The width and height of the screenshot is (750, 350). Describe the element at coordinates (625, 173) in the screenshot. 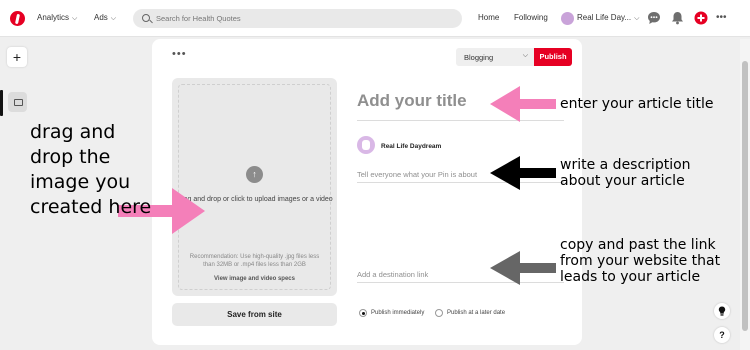

I see `annotation-description: write a description about your article` at that location.